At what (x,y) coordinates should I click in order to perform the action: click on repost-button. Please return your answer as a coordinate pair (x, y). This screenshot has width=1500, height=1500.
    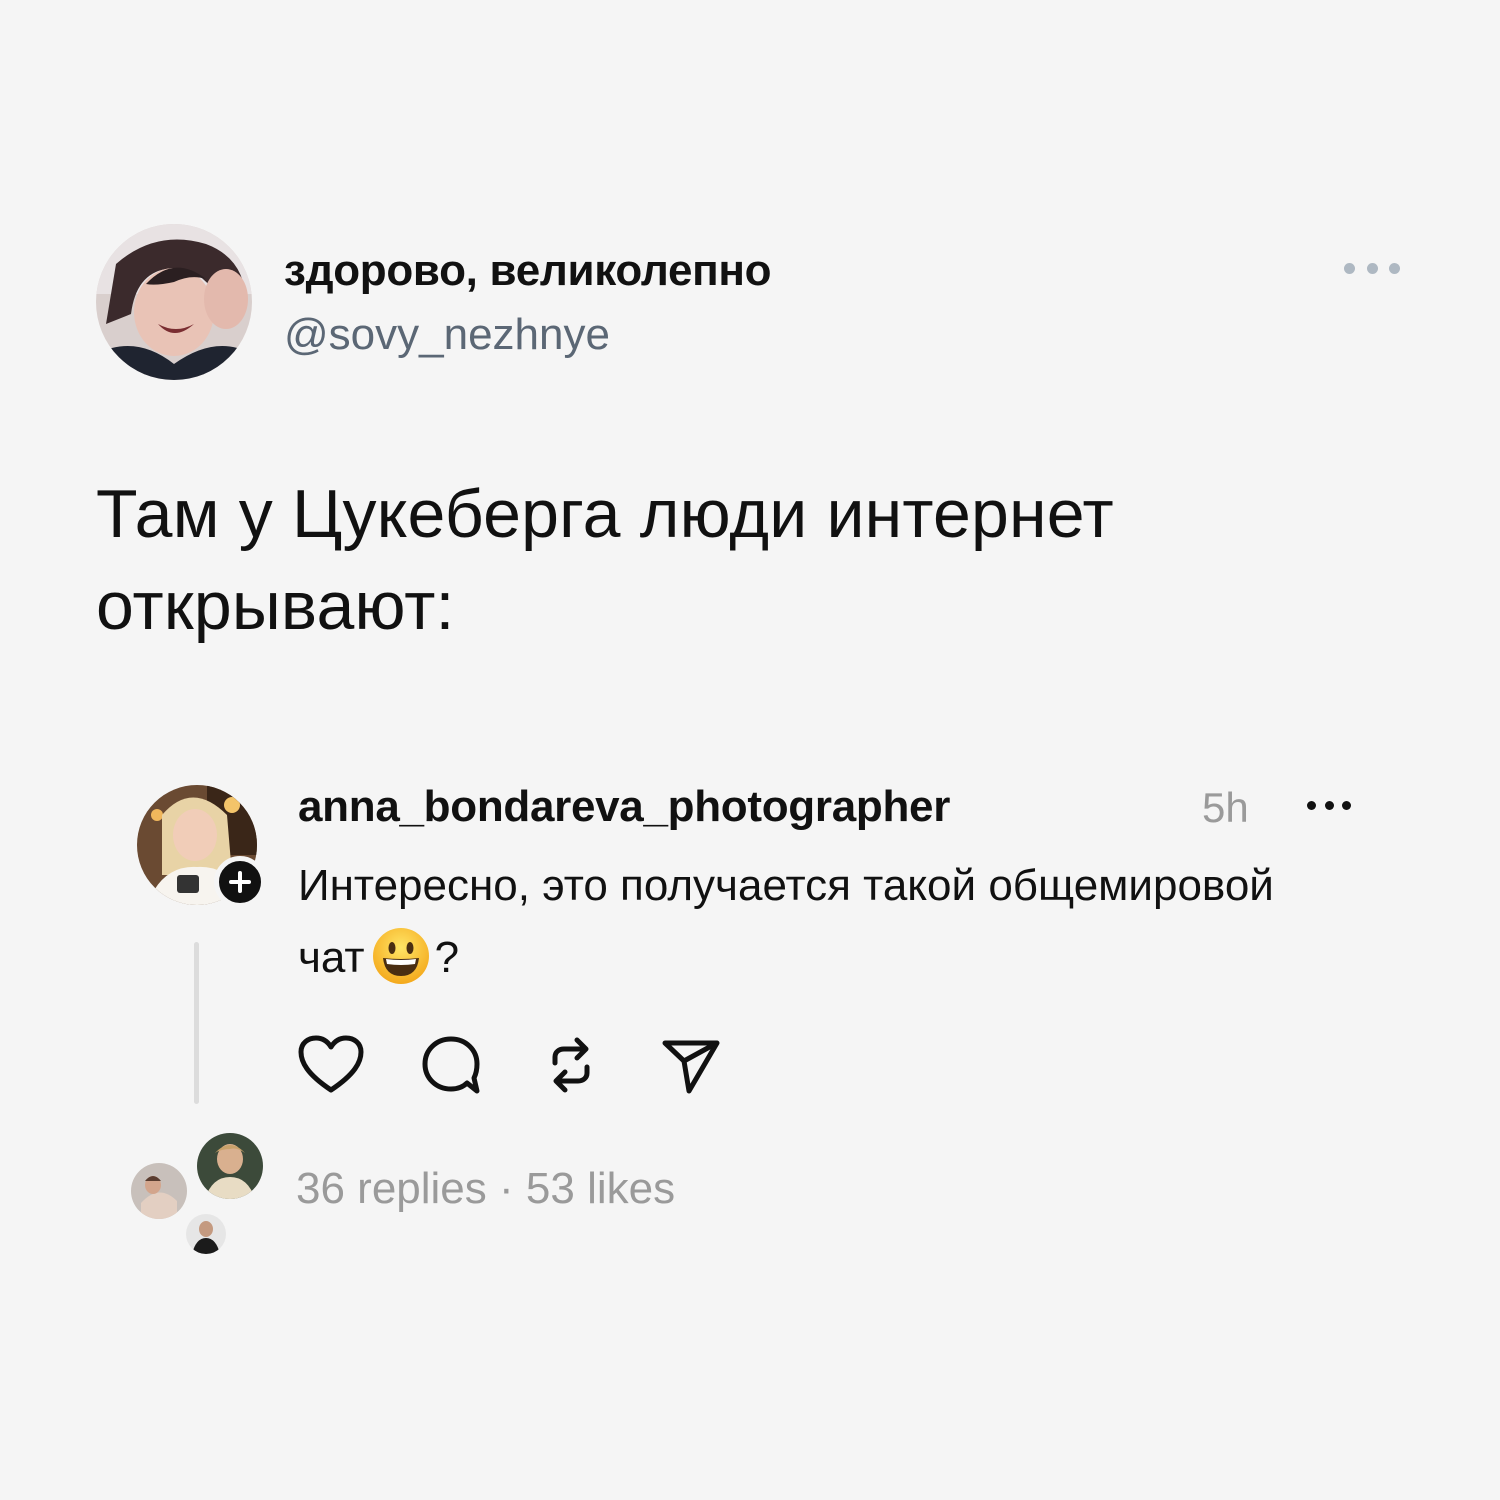
    Looking at the image, I should click on (571, 1065).